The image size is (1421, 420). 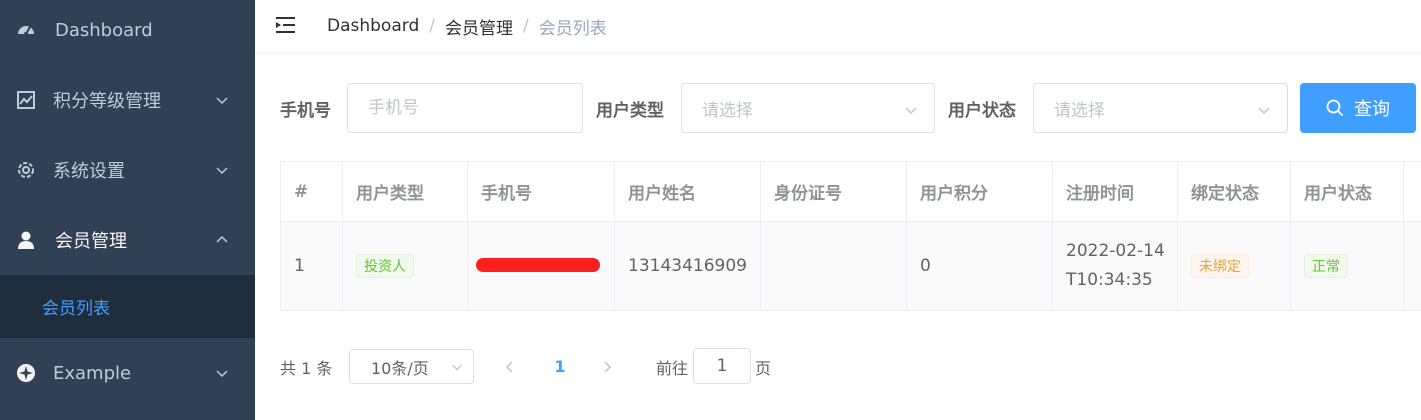 I want to click on dashboard-icon, so click(x=26, y=30).